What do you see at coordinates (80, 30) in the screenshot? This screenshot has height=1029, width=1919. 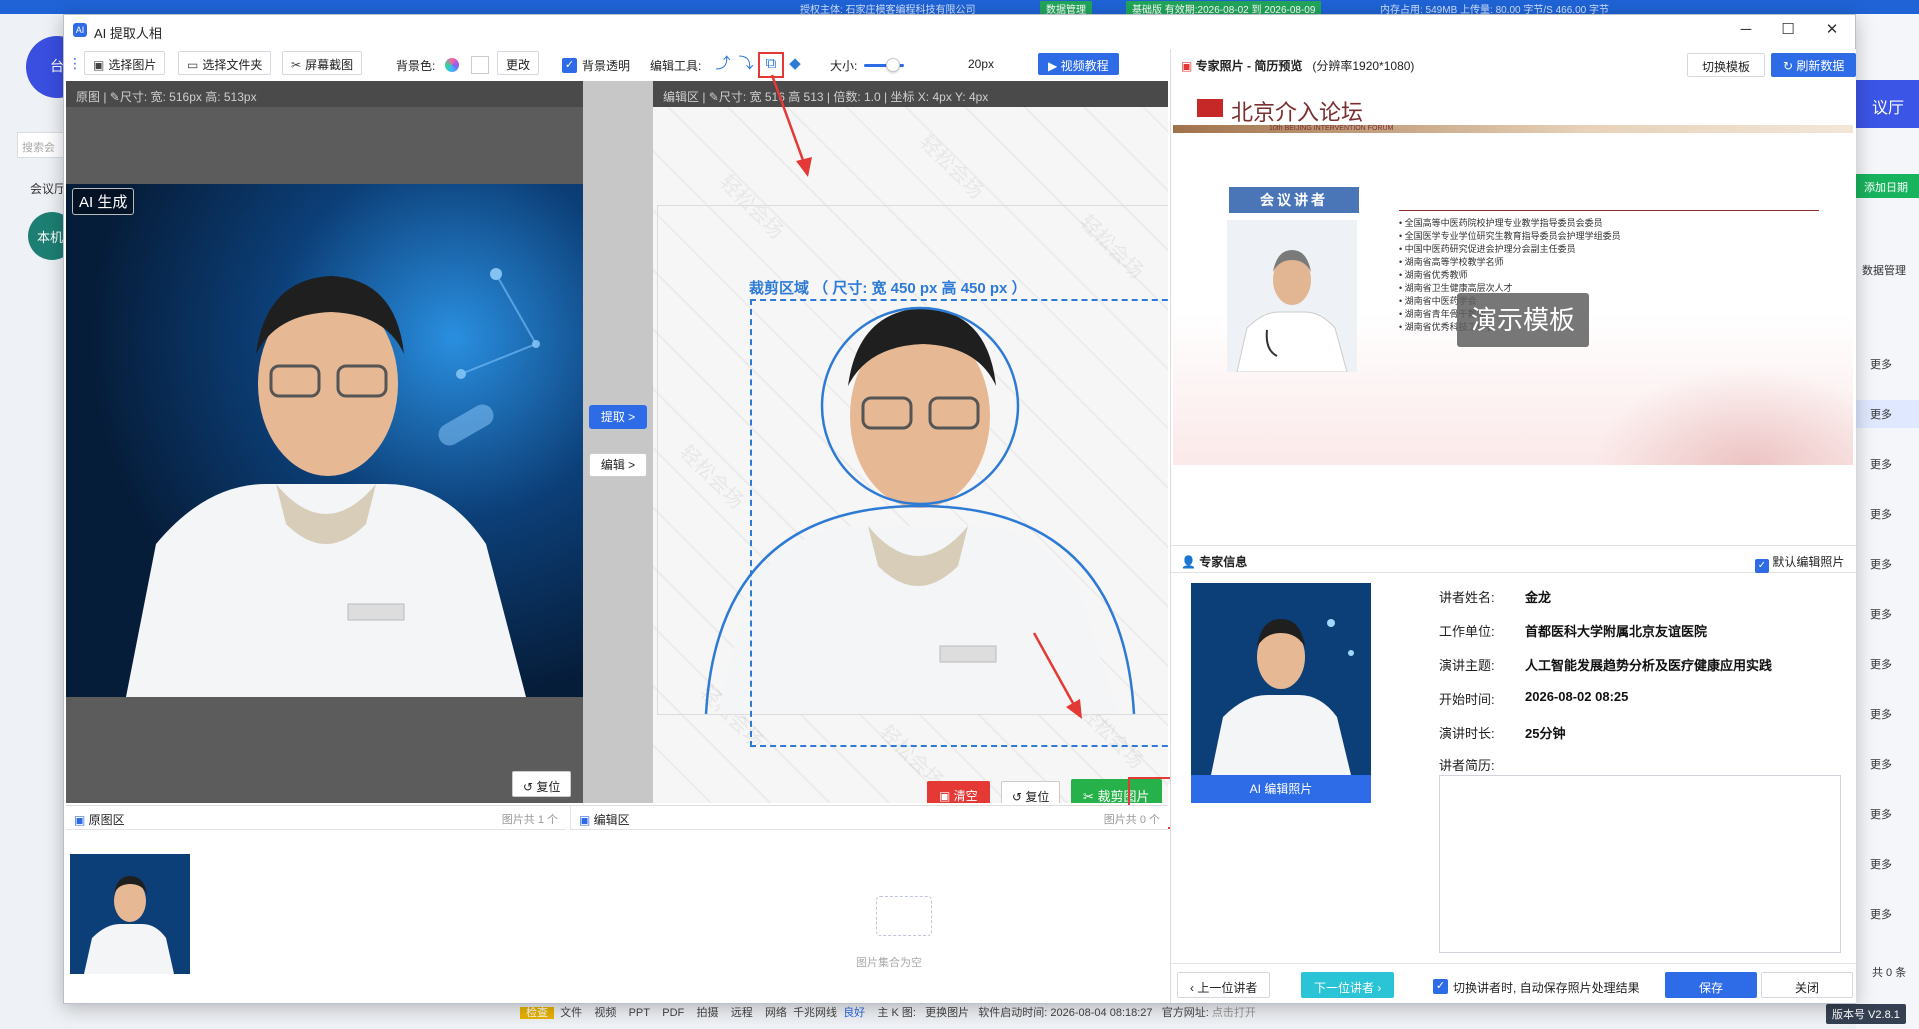 I see `app-icon: AI` at bounding box center [80, 30].